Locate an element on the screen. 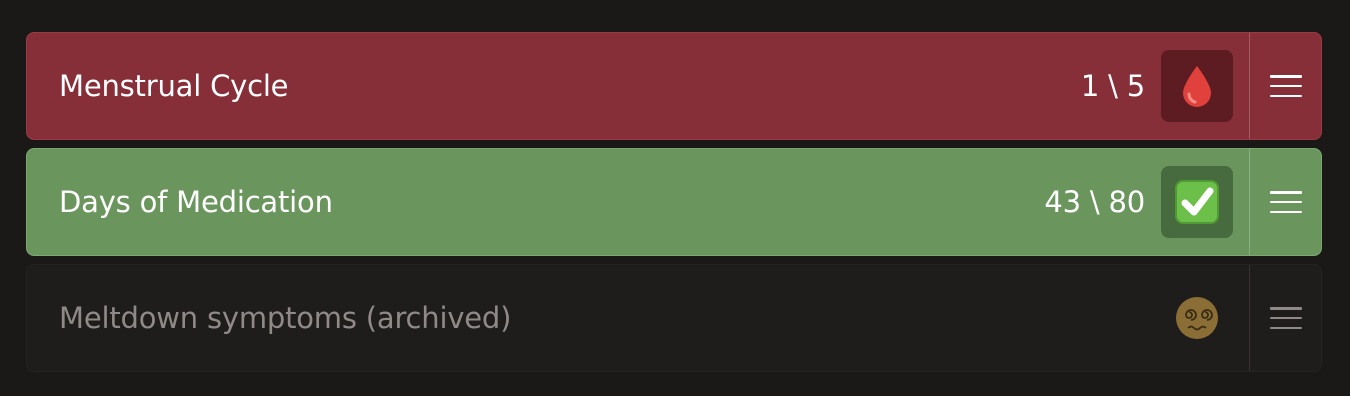 The image size is (1350, 396). tracker-count: 43 \ 80 is located at coordinates (1094, 202).